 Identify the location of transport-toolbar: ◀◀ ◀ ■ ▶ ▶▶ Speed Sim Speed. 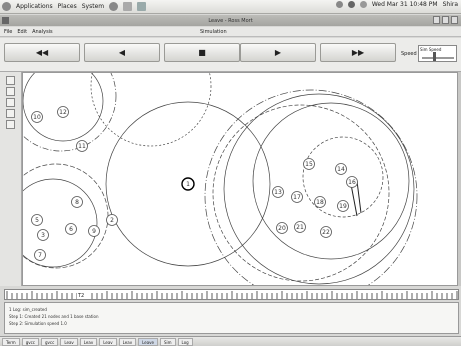
(230, 55).